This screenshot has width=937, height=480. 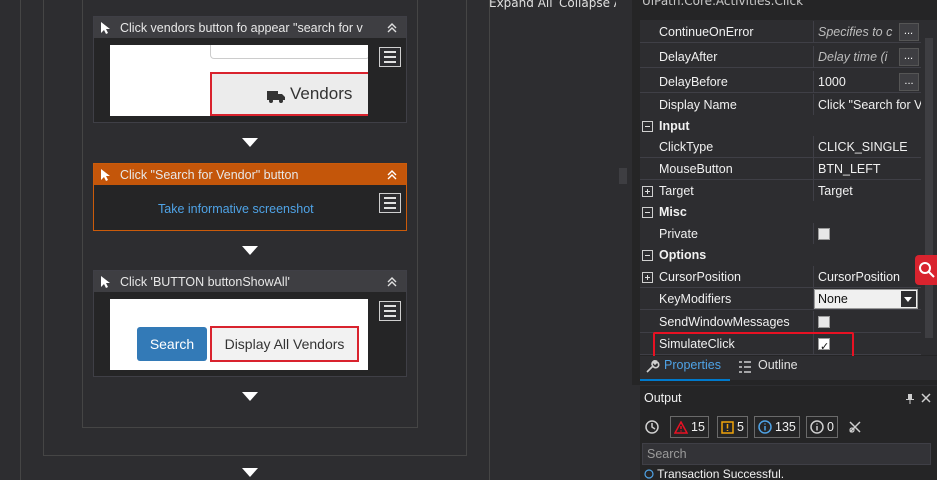 I want to click on category-misc: Misc, so click(x=780, y=212).